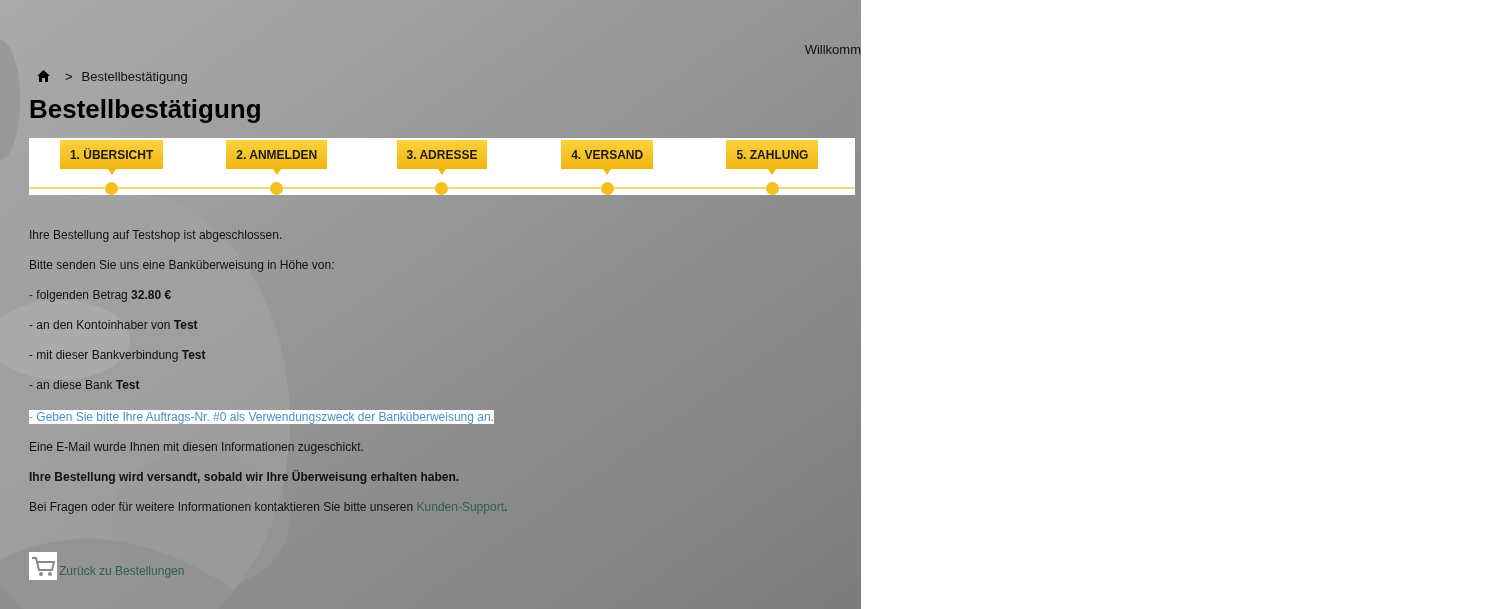  Describe the element at coordinates (607, 154) in the screenshot. I see `step-label: 4. VERSAND` at that location.